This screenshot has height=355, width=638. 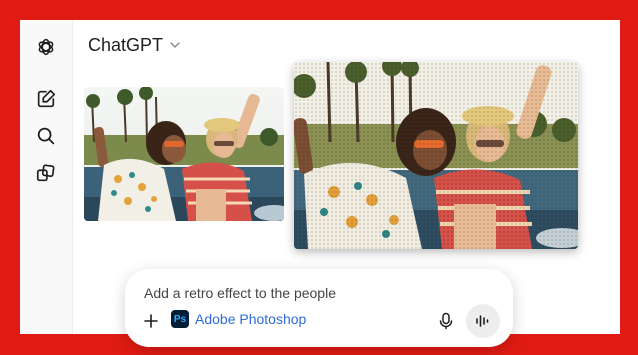 I want to click on voice-mode-button, so click(x=483, y=321).